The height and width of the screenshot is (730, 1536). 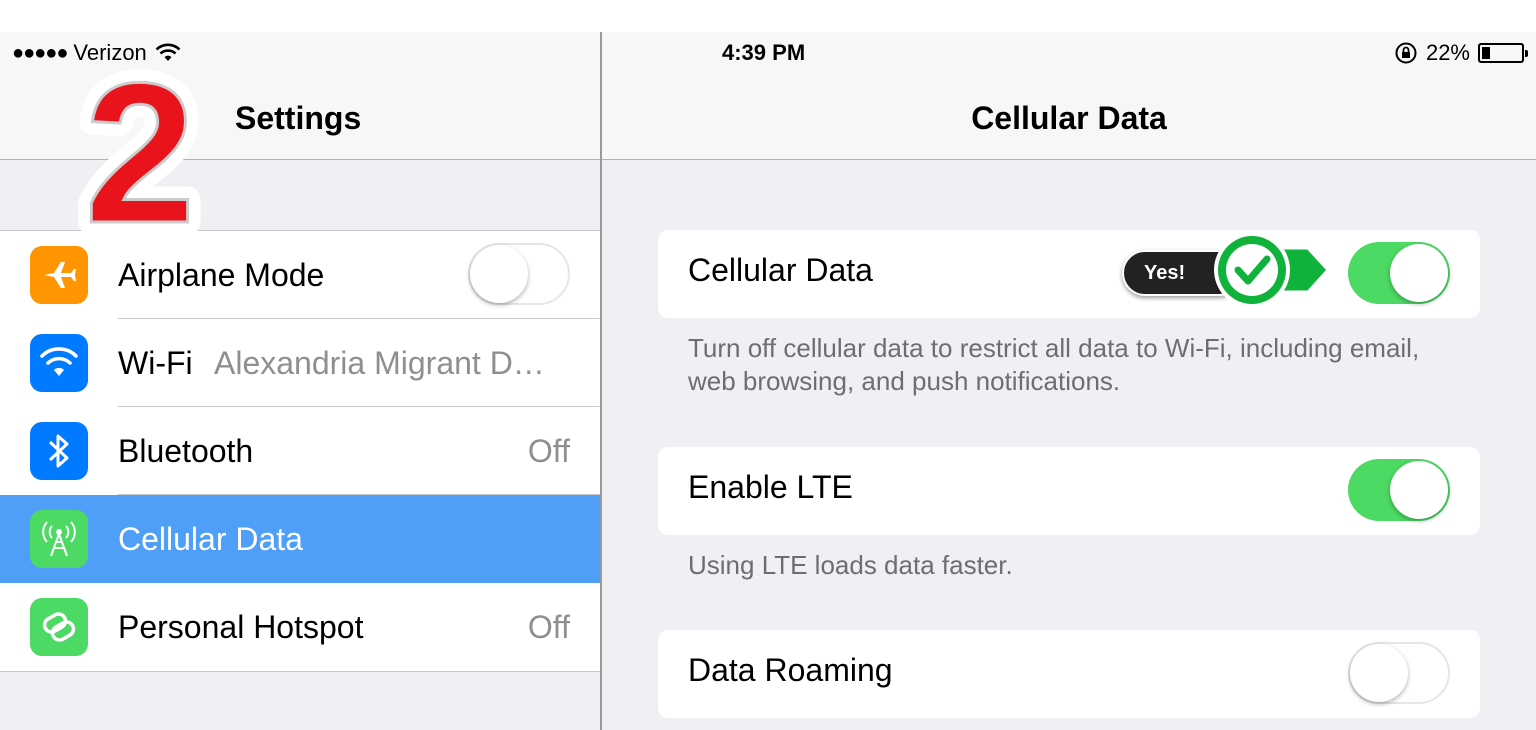 I want to click on wifi-icon, so click(x=59, y=363).